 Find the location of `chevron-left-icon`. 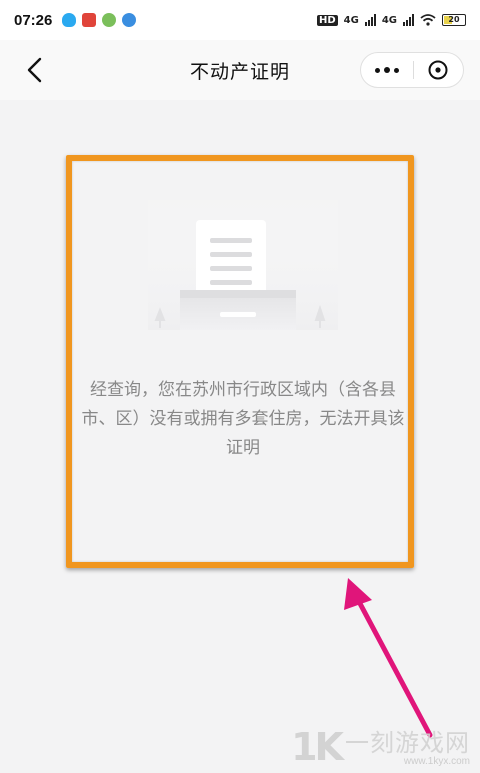

chevron-left-icon is located at coordinates (34, 70).